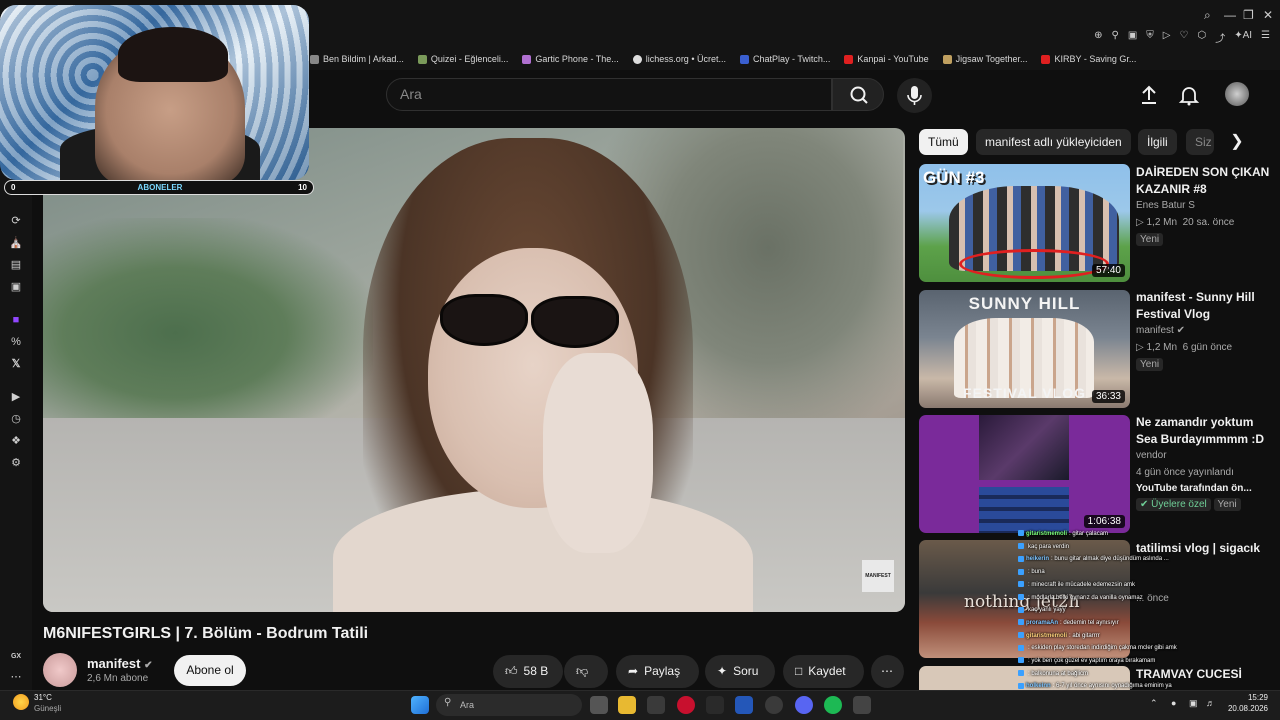 This screenshot has height=720, width=1280. I want to click on chip-related: İlgili, so click(1157, 142).